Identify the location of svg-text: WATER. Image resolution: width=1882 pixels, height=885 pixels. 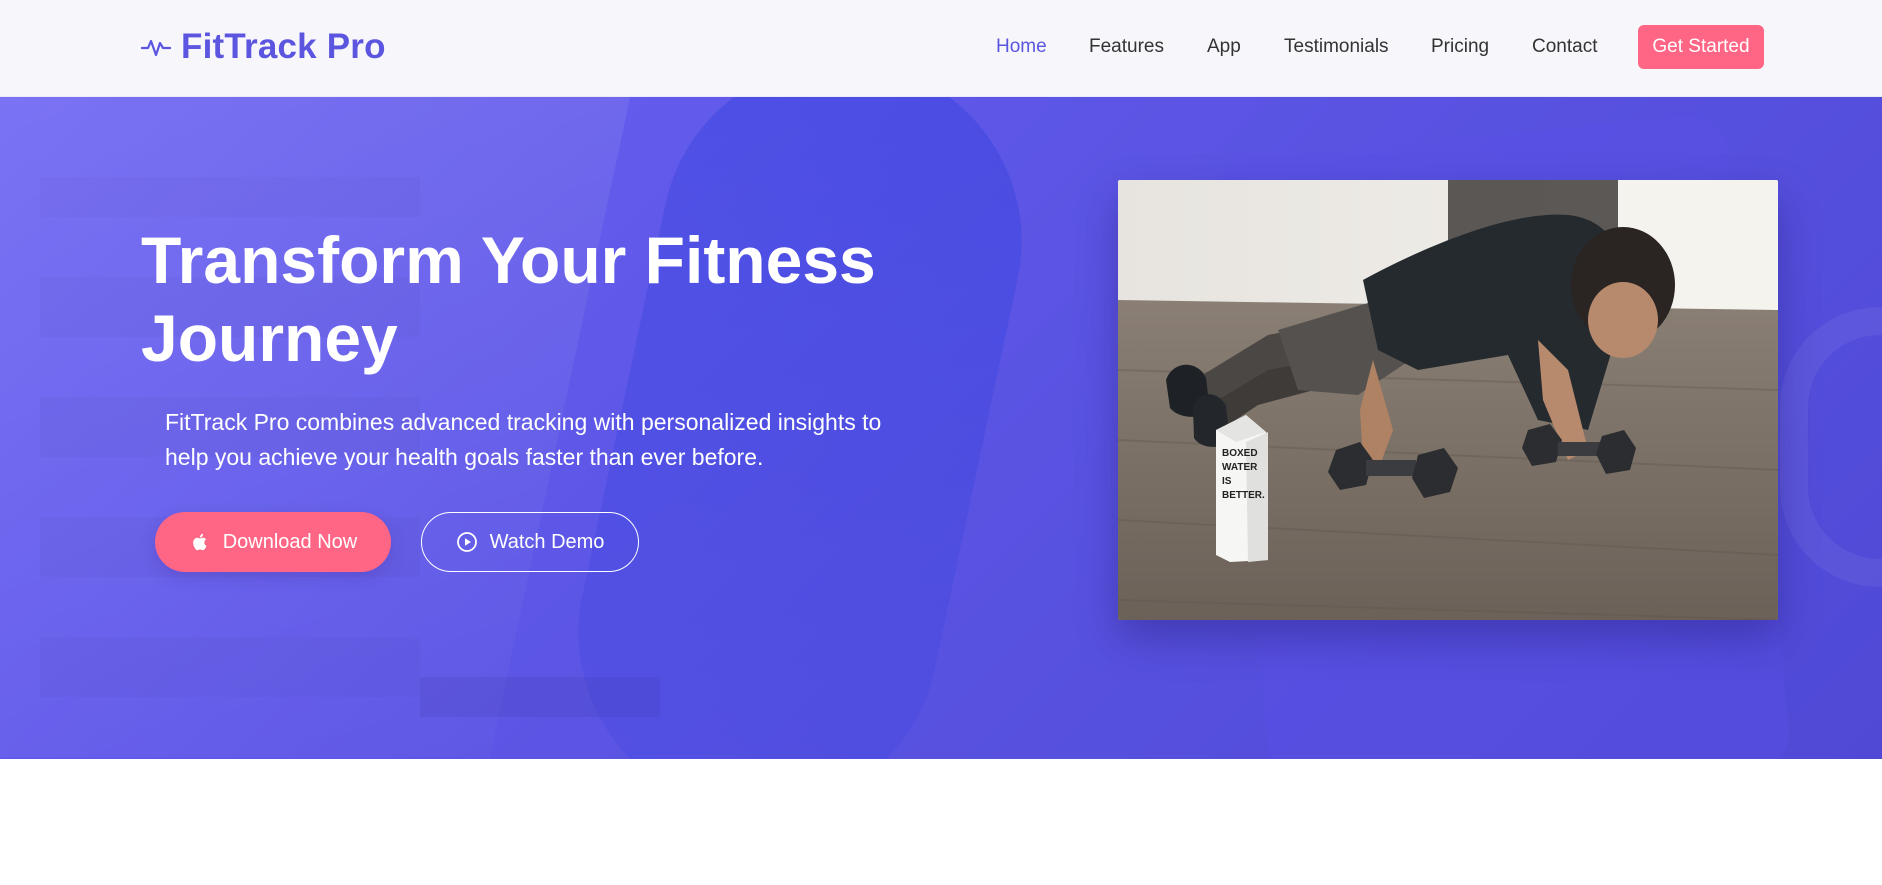
(1240, 467).